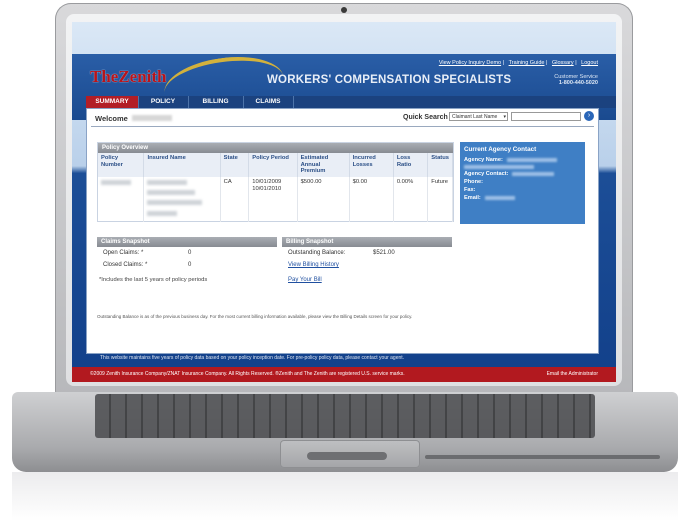 This screenshot has height=521, width=688. Describe the element at coordinates (187, 253) in the screenshot. I see `open-claims-row: Open Claims: * 0` at that location.